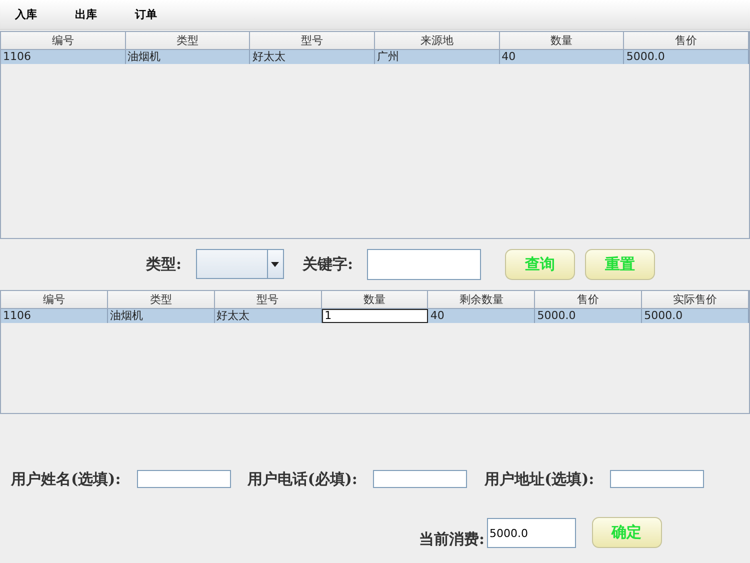 Image resolution: width=750 pixels, height=563 pixels. Describe the element at coordinates (240, 264) in the screenshot. I see `type-dropdown` at that location.